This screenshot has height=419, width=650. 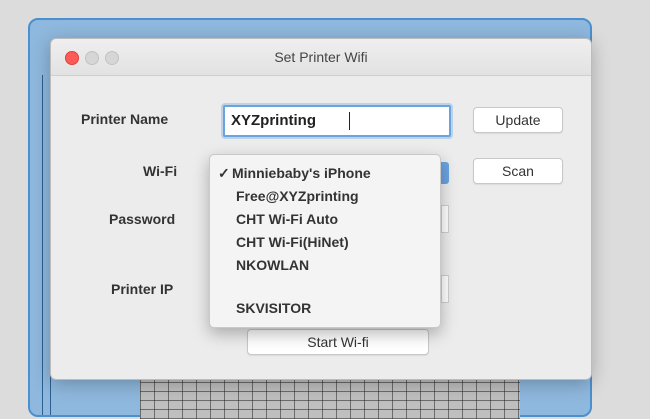 What do you see at coordinates (294, 173) in the screenshot?
I see `wifi-option: ✓ Minniebaby's iPhone` at bounding box center [294, 173].